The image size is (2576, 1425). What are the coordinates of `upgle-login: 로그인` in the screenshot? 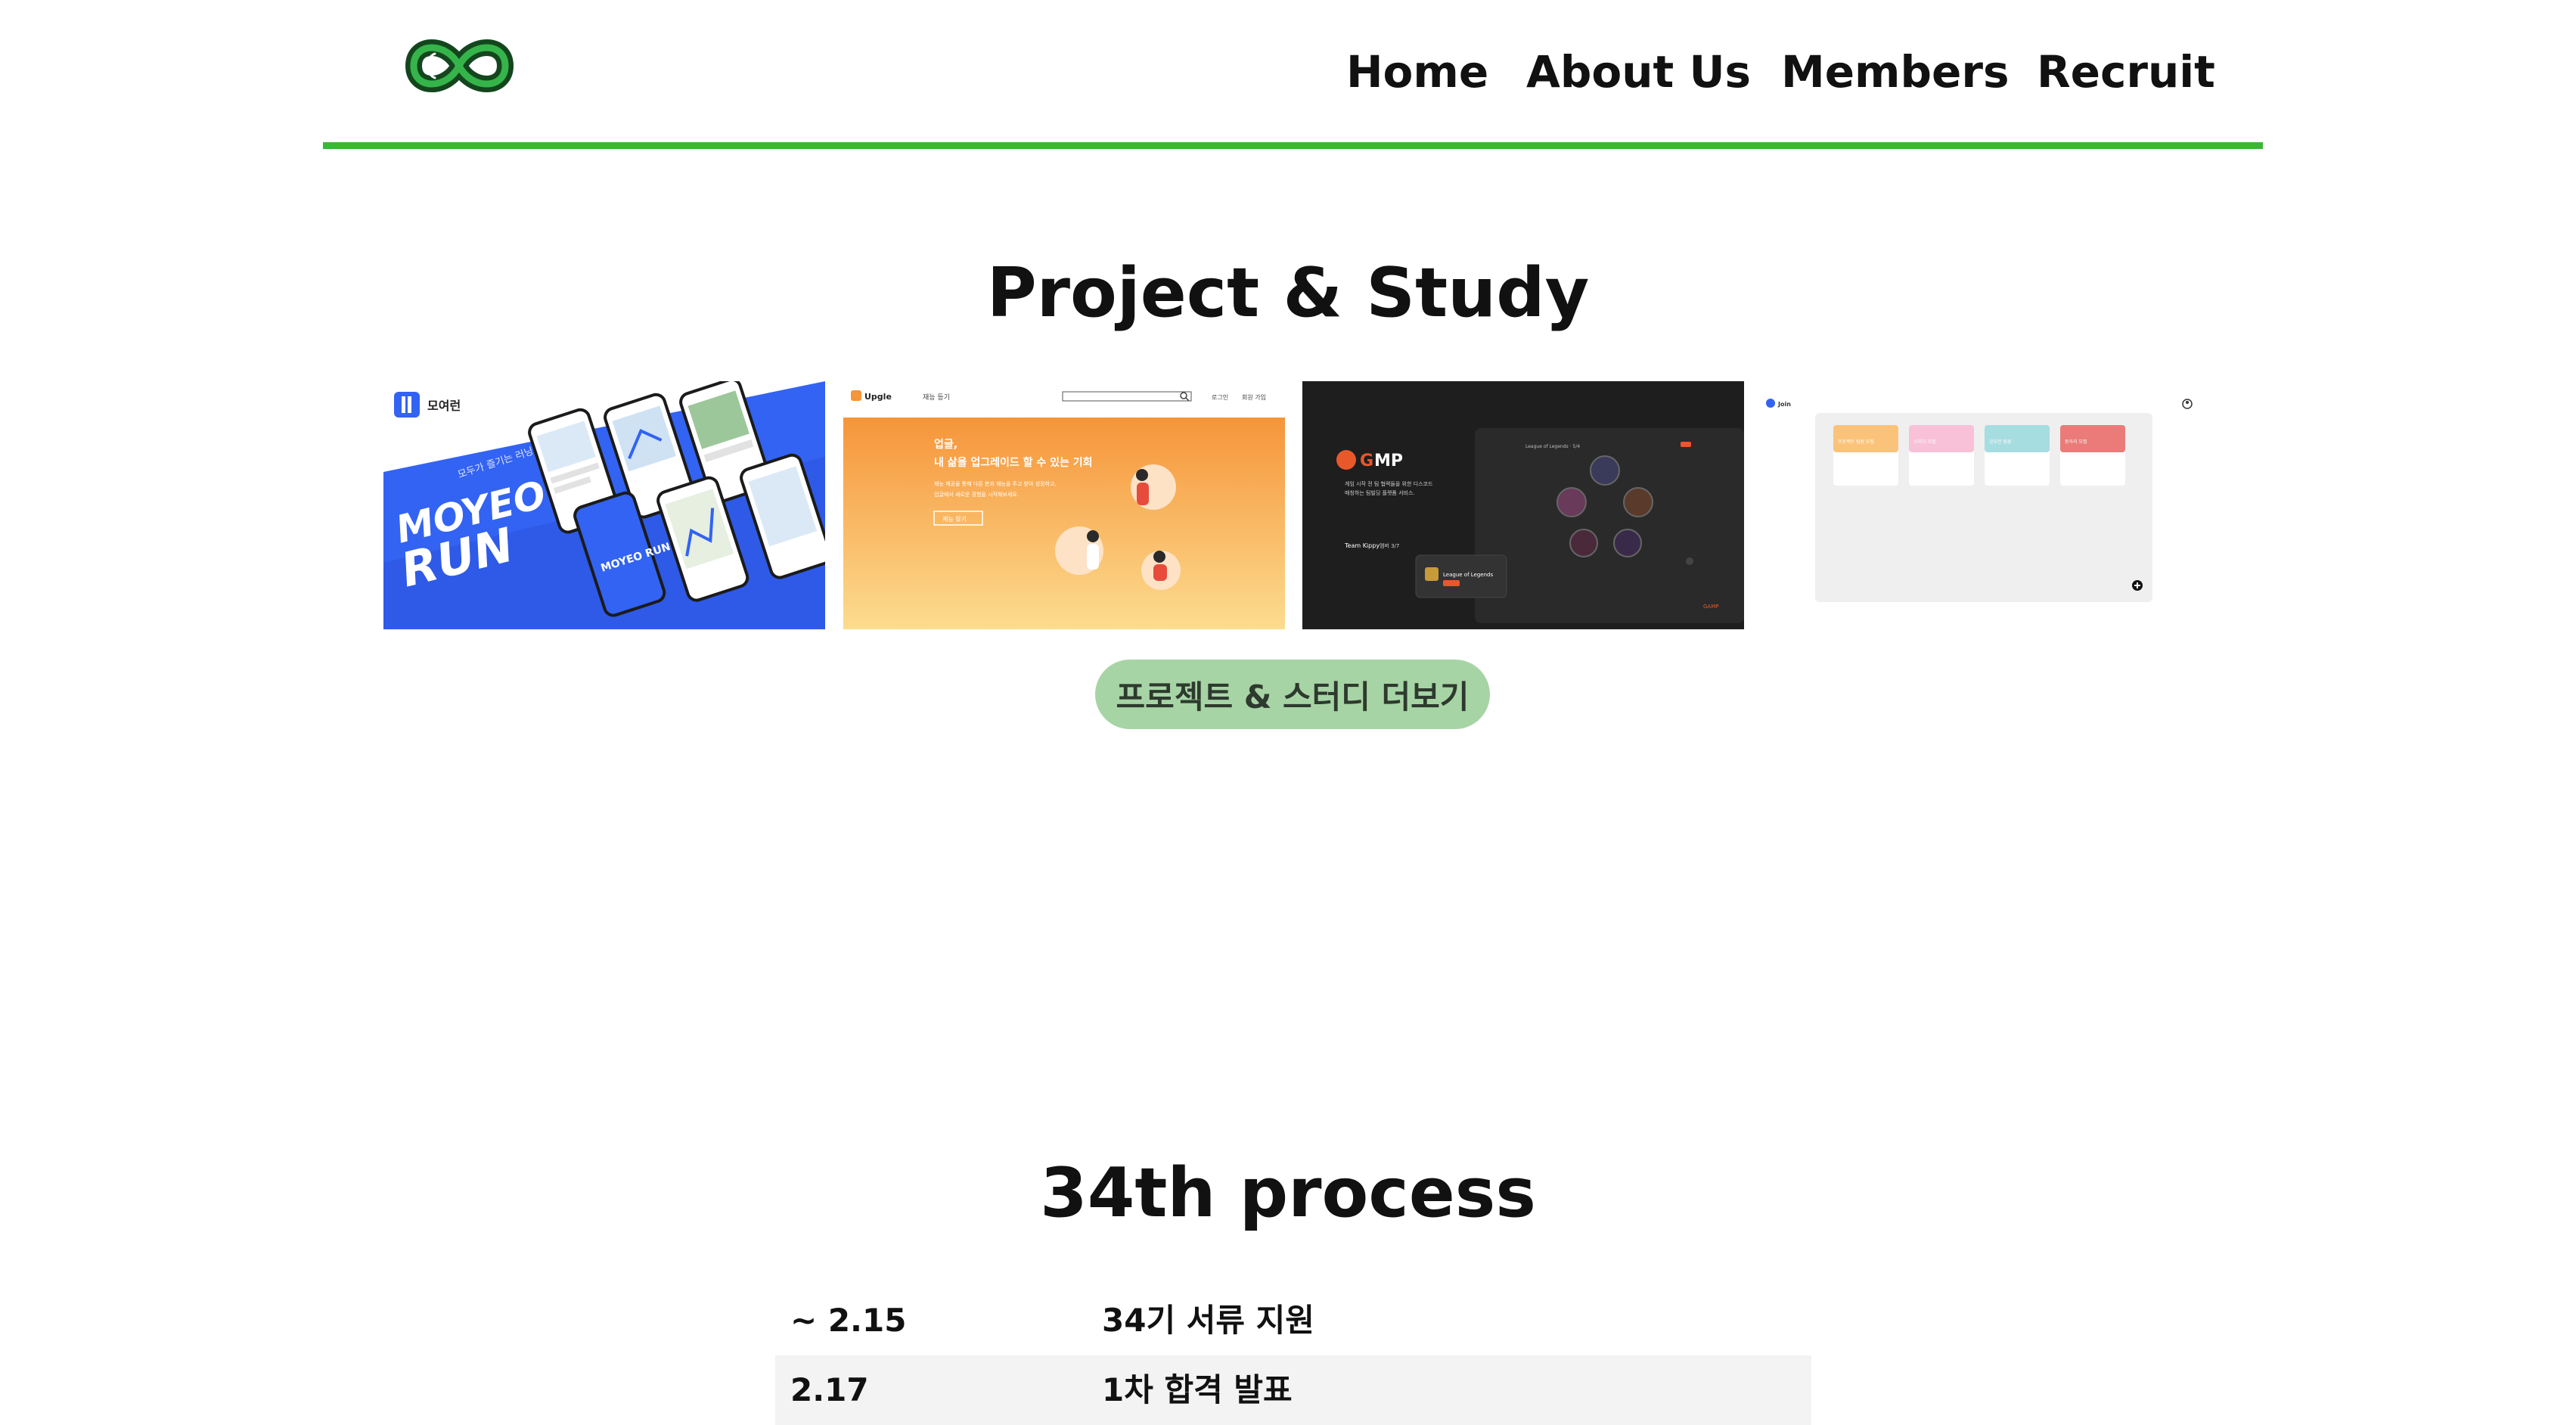 It's located at (1220, 397).